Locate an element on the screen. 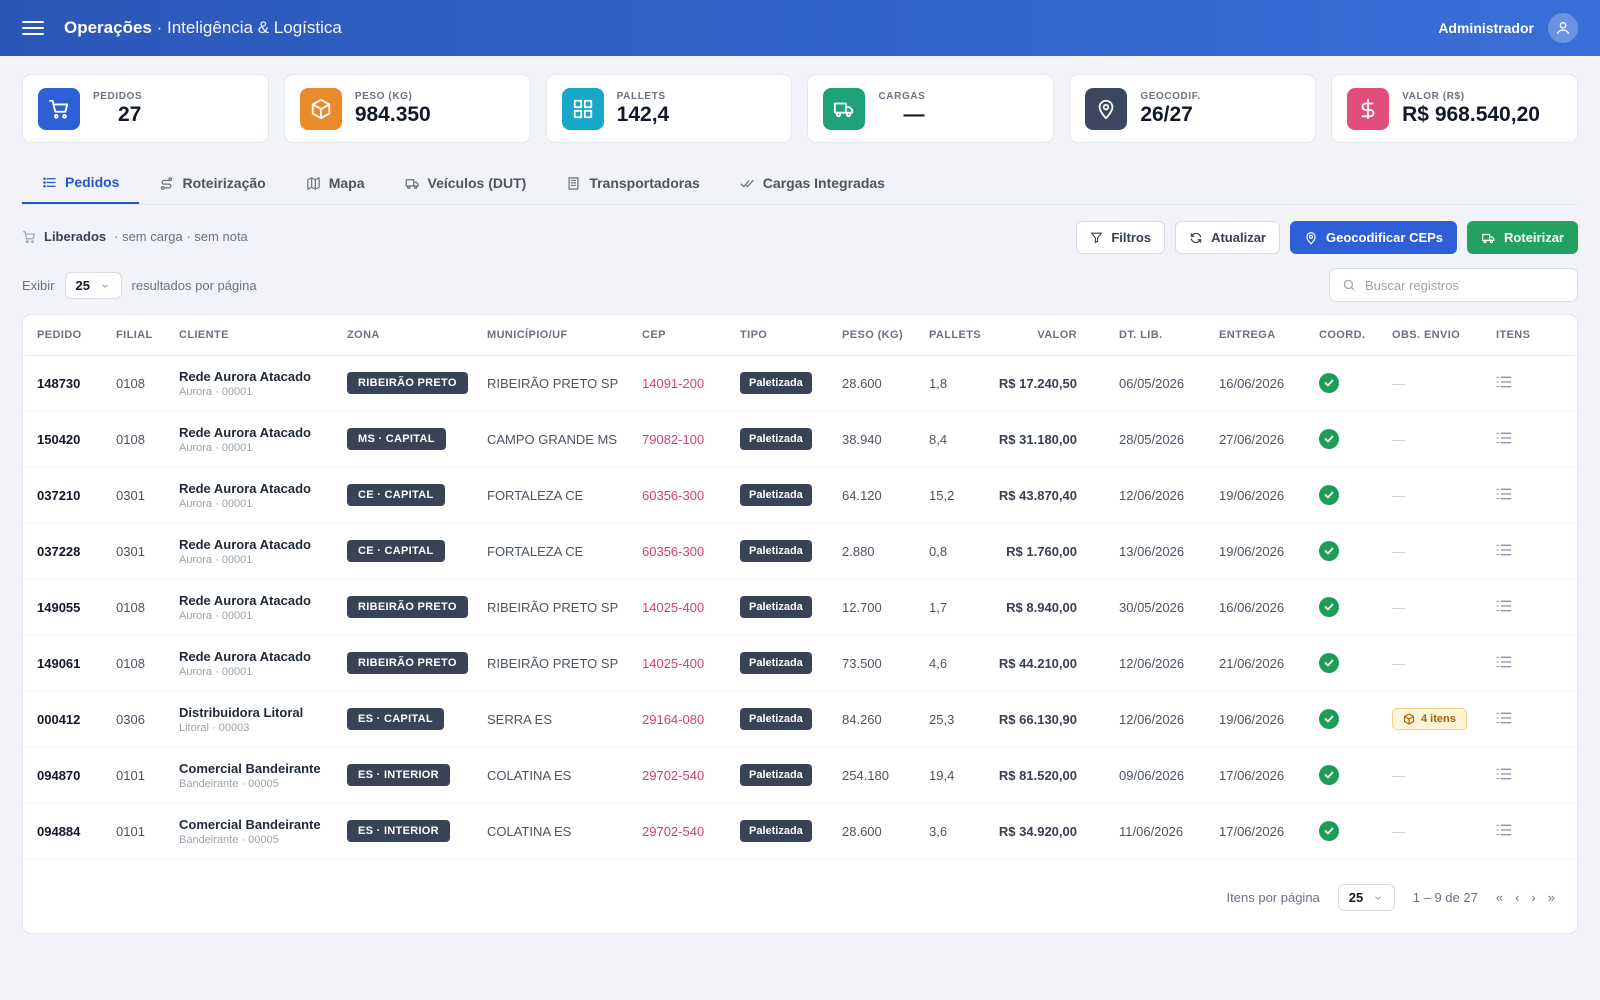  cell-municipio: SERRA ES is located at coordinates (550, 719).